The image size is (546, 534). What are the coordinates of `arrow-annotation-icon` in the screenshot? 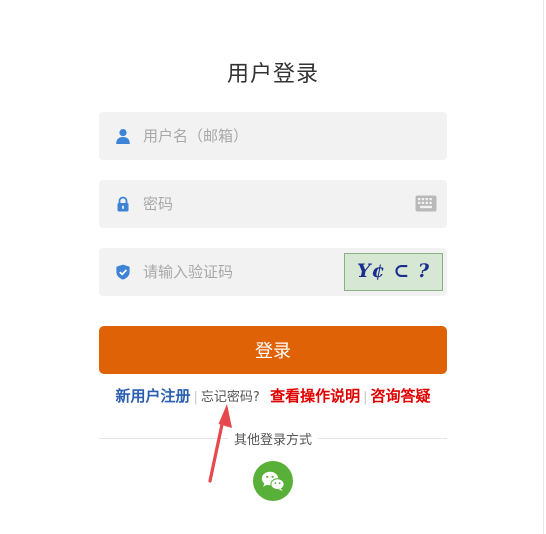 It's located at (220, 443).